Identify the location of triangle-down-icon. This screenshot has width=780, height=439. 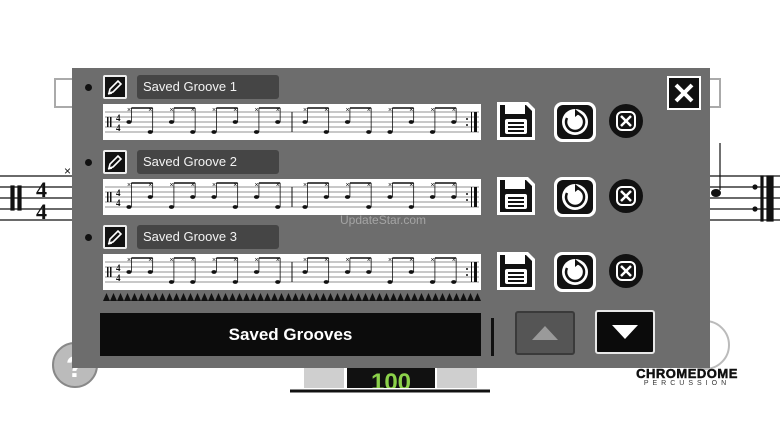
(625, 332).